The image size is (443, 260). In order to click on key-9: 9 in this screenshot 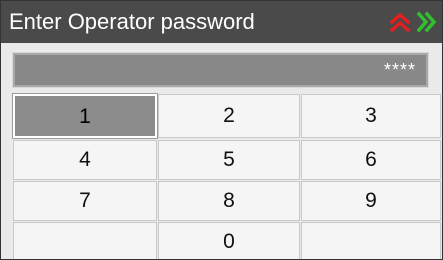, I will do `click(371, 201)`.